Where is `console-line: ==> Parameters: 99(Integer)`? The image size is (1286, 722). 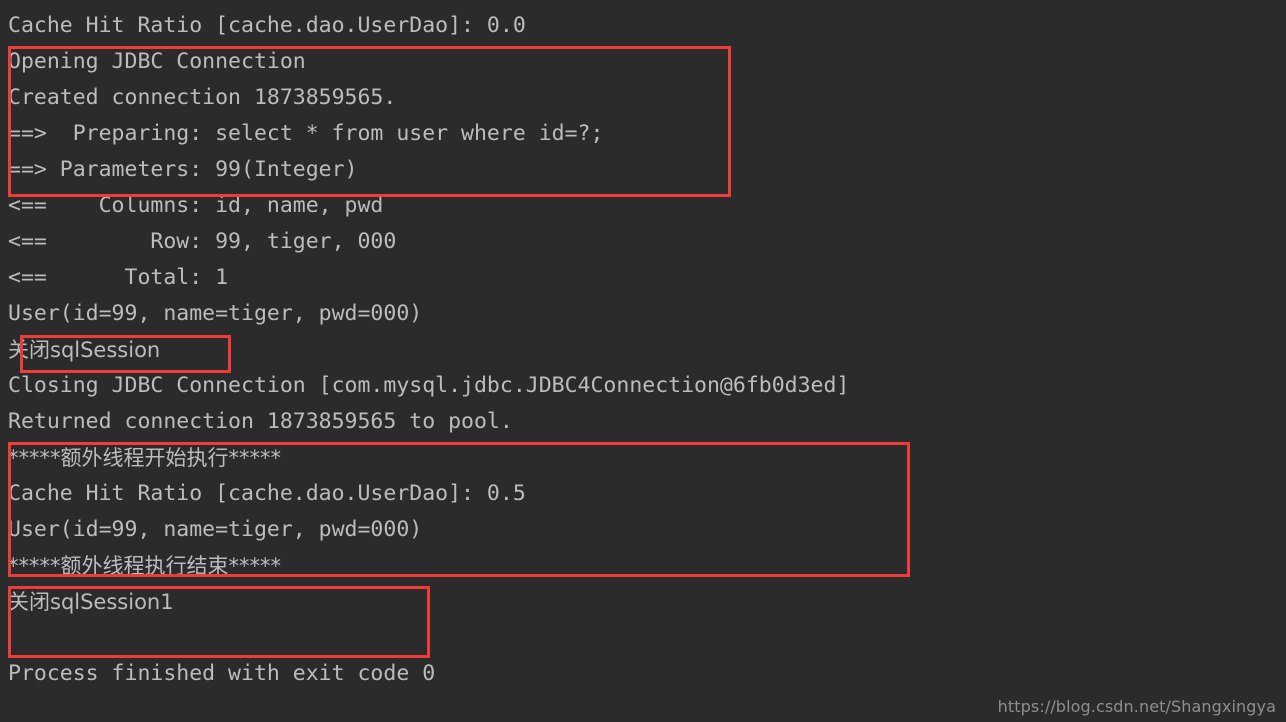 console-line: ==> Parameters: 99(Integer) is located at coordinates (183, 169).